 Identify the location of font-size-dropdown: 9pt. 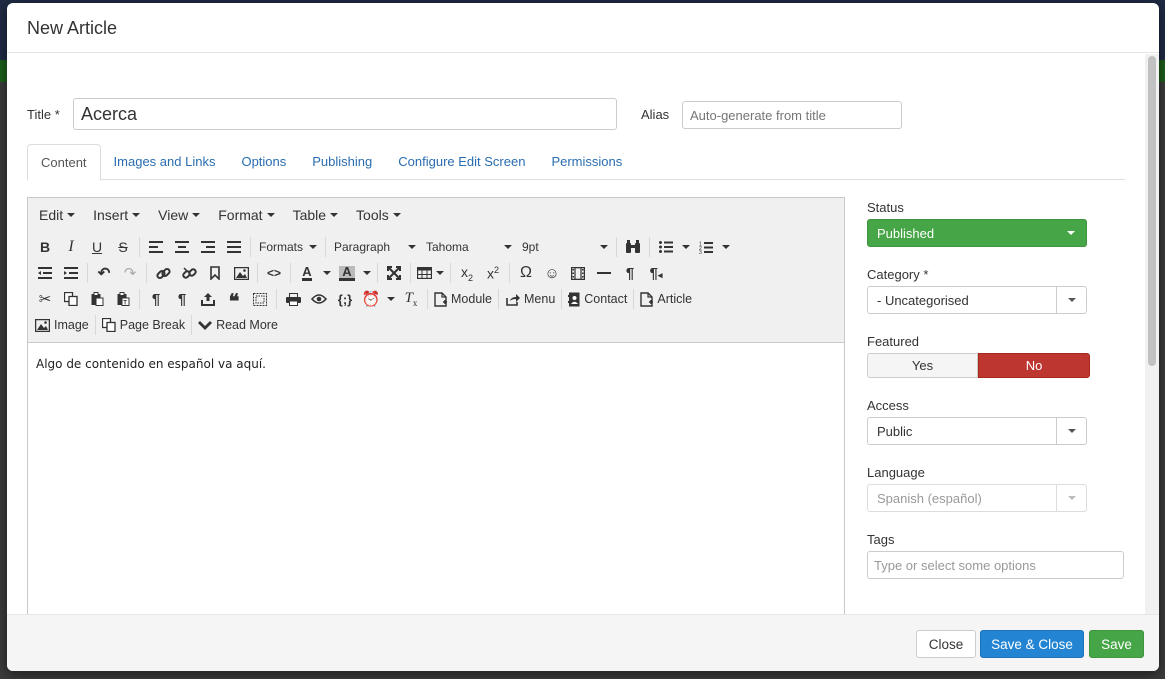
(565, 247).